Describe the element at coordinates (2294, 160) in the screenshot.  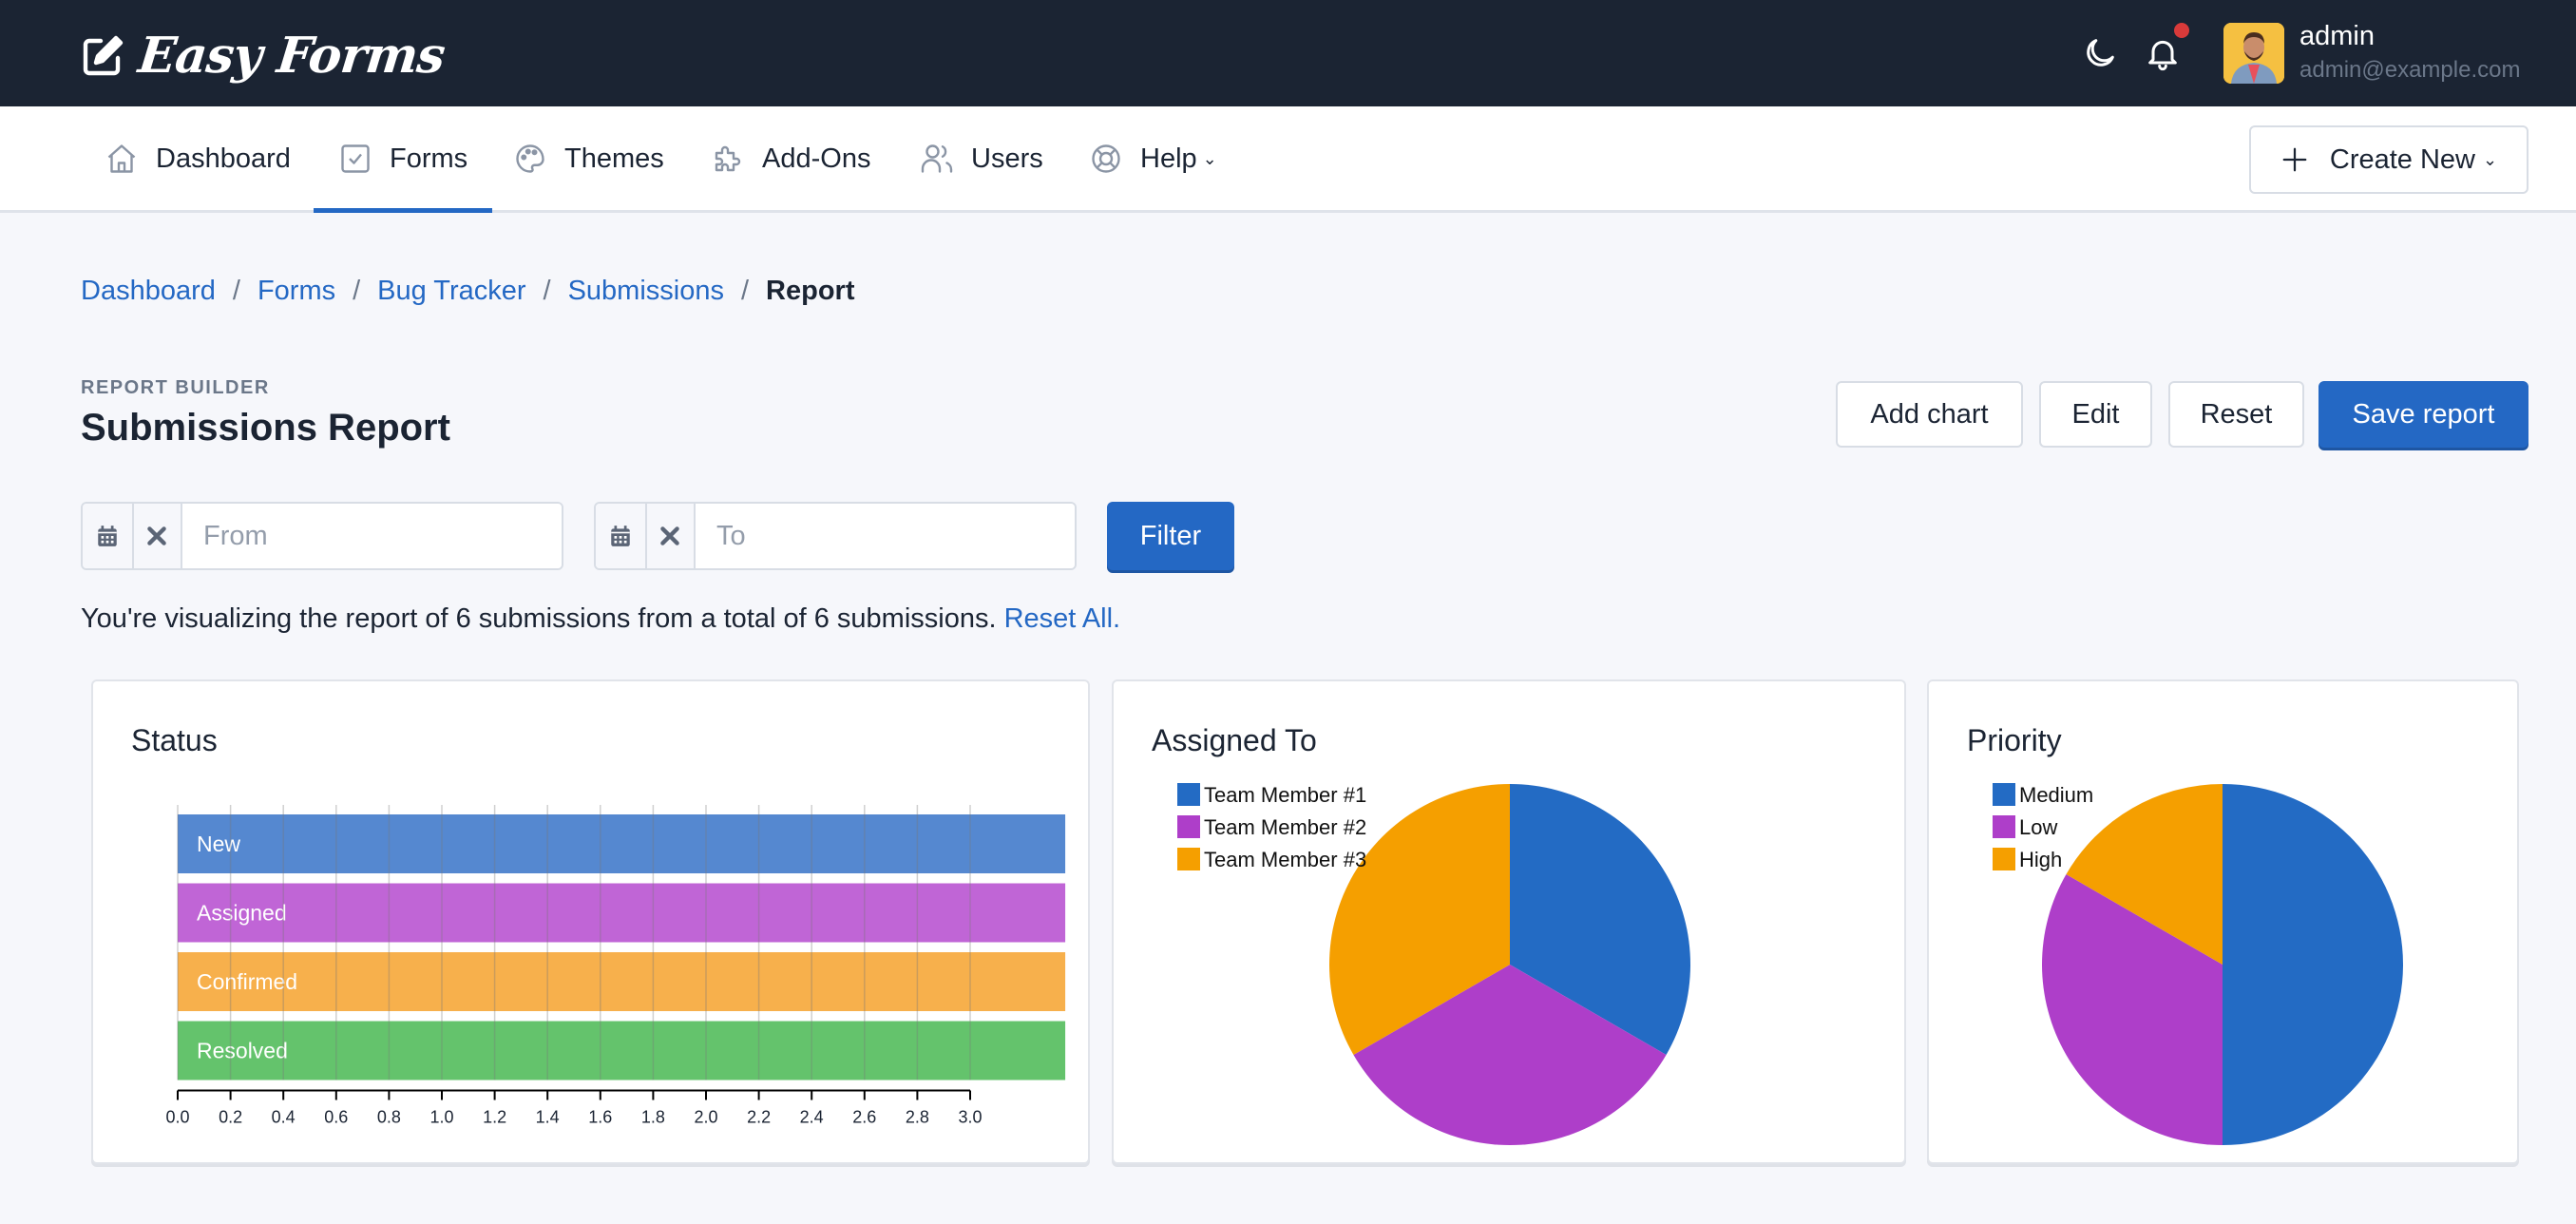
I see `plus-icon` at that location.